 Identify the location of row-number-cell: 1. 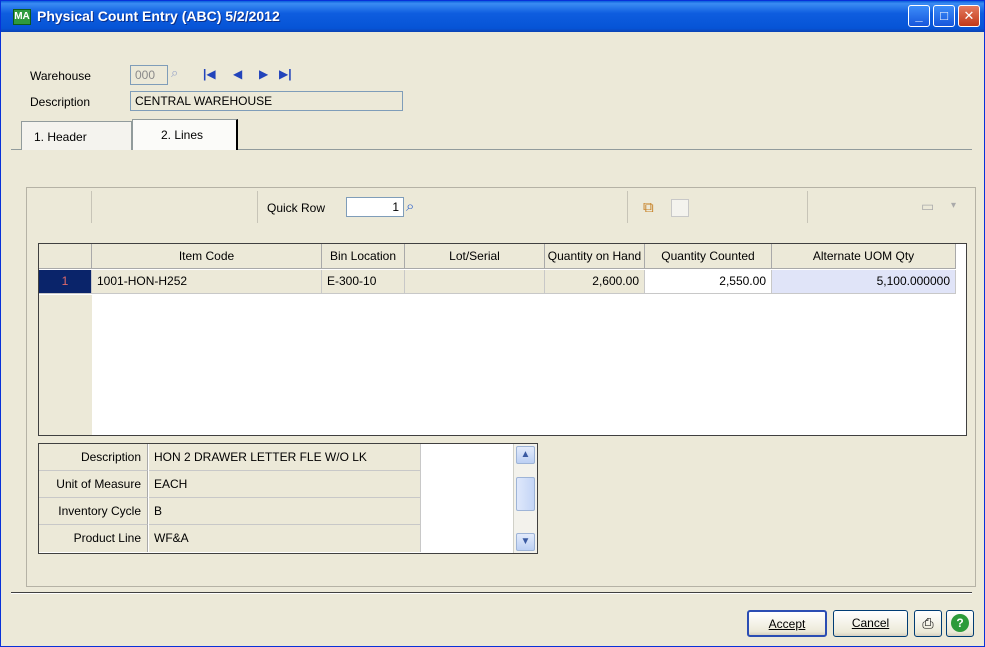
(65, 282).